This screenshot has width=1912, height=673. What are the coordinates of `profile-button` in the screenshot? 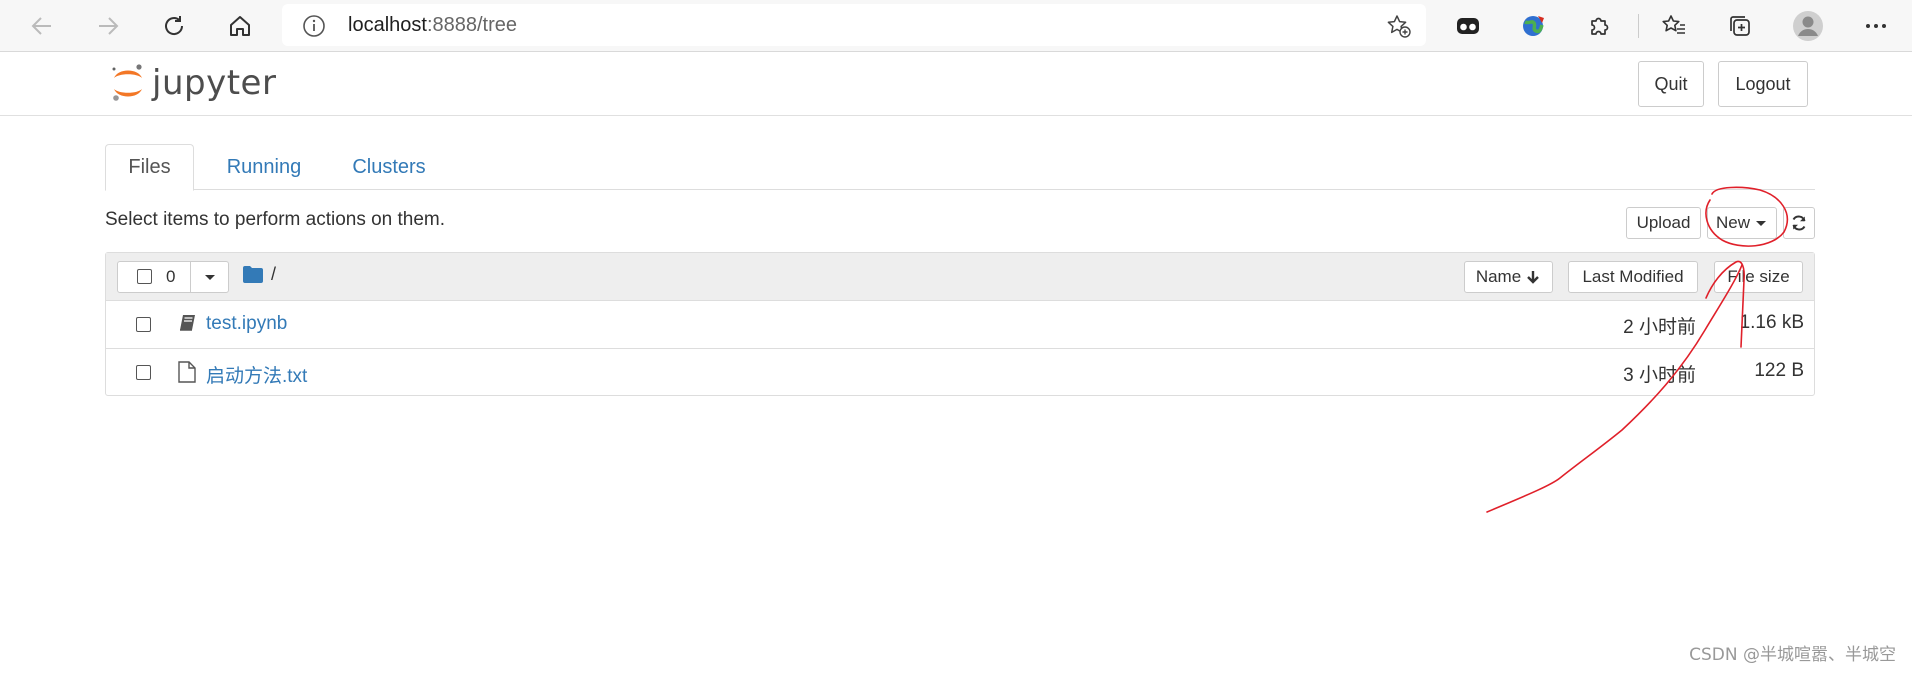 It's located at (1808, 26).